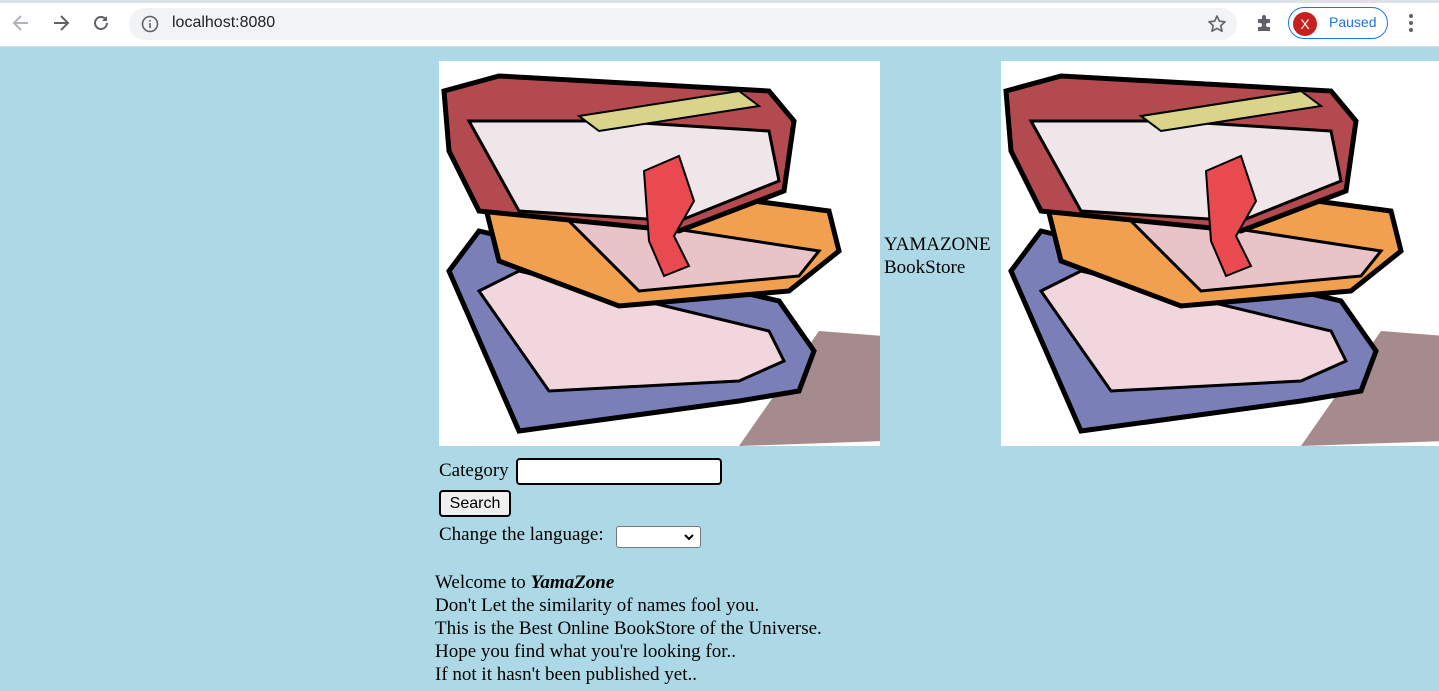 Image resolution: width=1439 pixels, height=691 pixels. I want to click on reload-button, so click(101, 23).